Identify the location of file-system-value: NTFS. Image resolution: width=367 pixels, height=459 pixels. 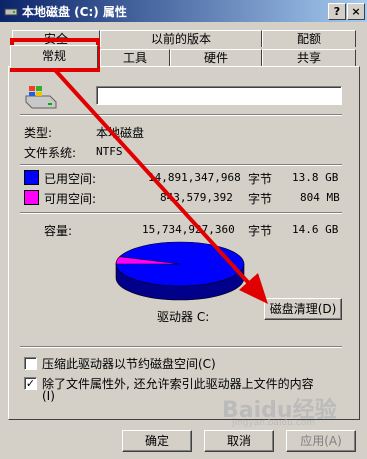
(109, 151).